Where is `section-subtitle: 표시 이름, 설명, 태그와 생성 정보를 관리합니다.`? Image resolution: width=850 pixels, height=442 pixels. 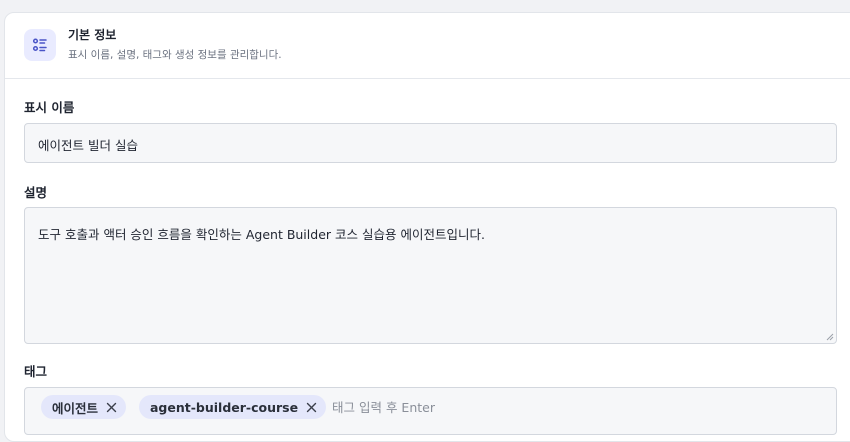
section-subtitle: 표시 이름, 설명, 태그와 생성 정보를 관리합니다. is located at coordinates (175, 55).